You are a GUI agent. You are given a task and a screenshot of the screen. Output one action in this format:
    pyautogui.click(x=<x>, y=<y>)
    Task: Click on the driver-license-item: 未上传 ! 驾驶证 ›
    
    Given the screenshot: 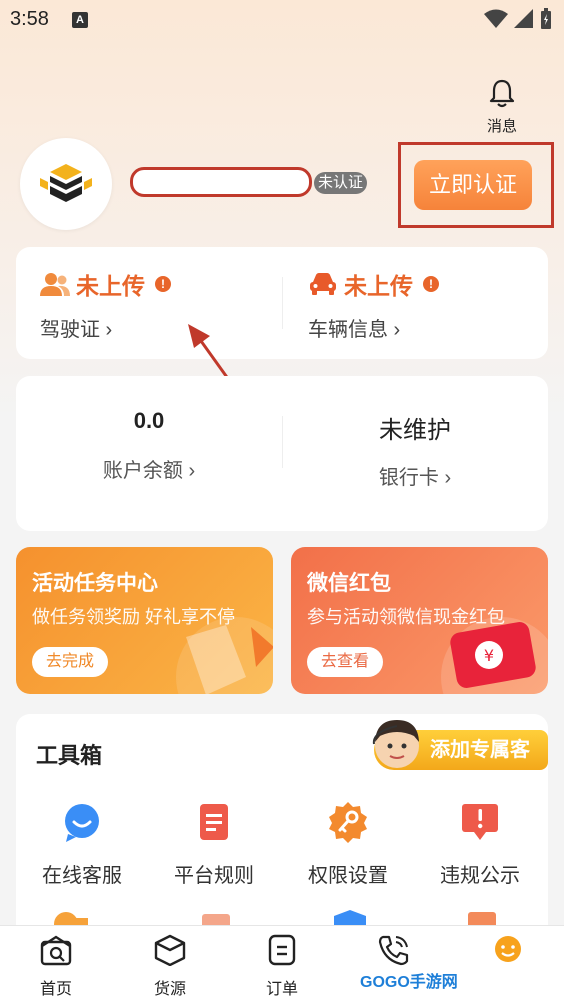 What is the action you would take?
    pyautogui.click(x=105, y=304)
    